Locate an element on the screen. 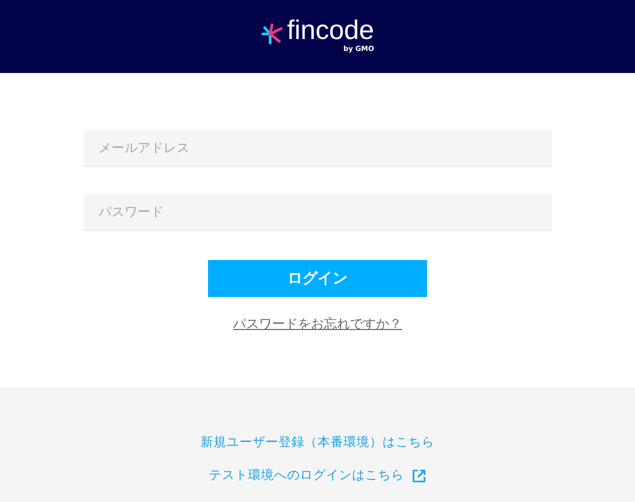 This screenshot has width=635, height=502. password-field: パスワード is located at coordinates (318, 212).